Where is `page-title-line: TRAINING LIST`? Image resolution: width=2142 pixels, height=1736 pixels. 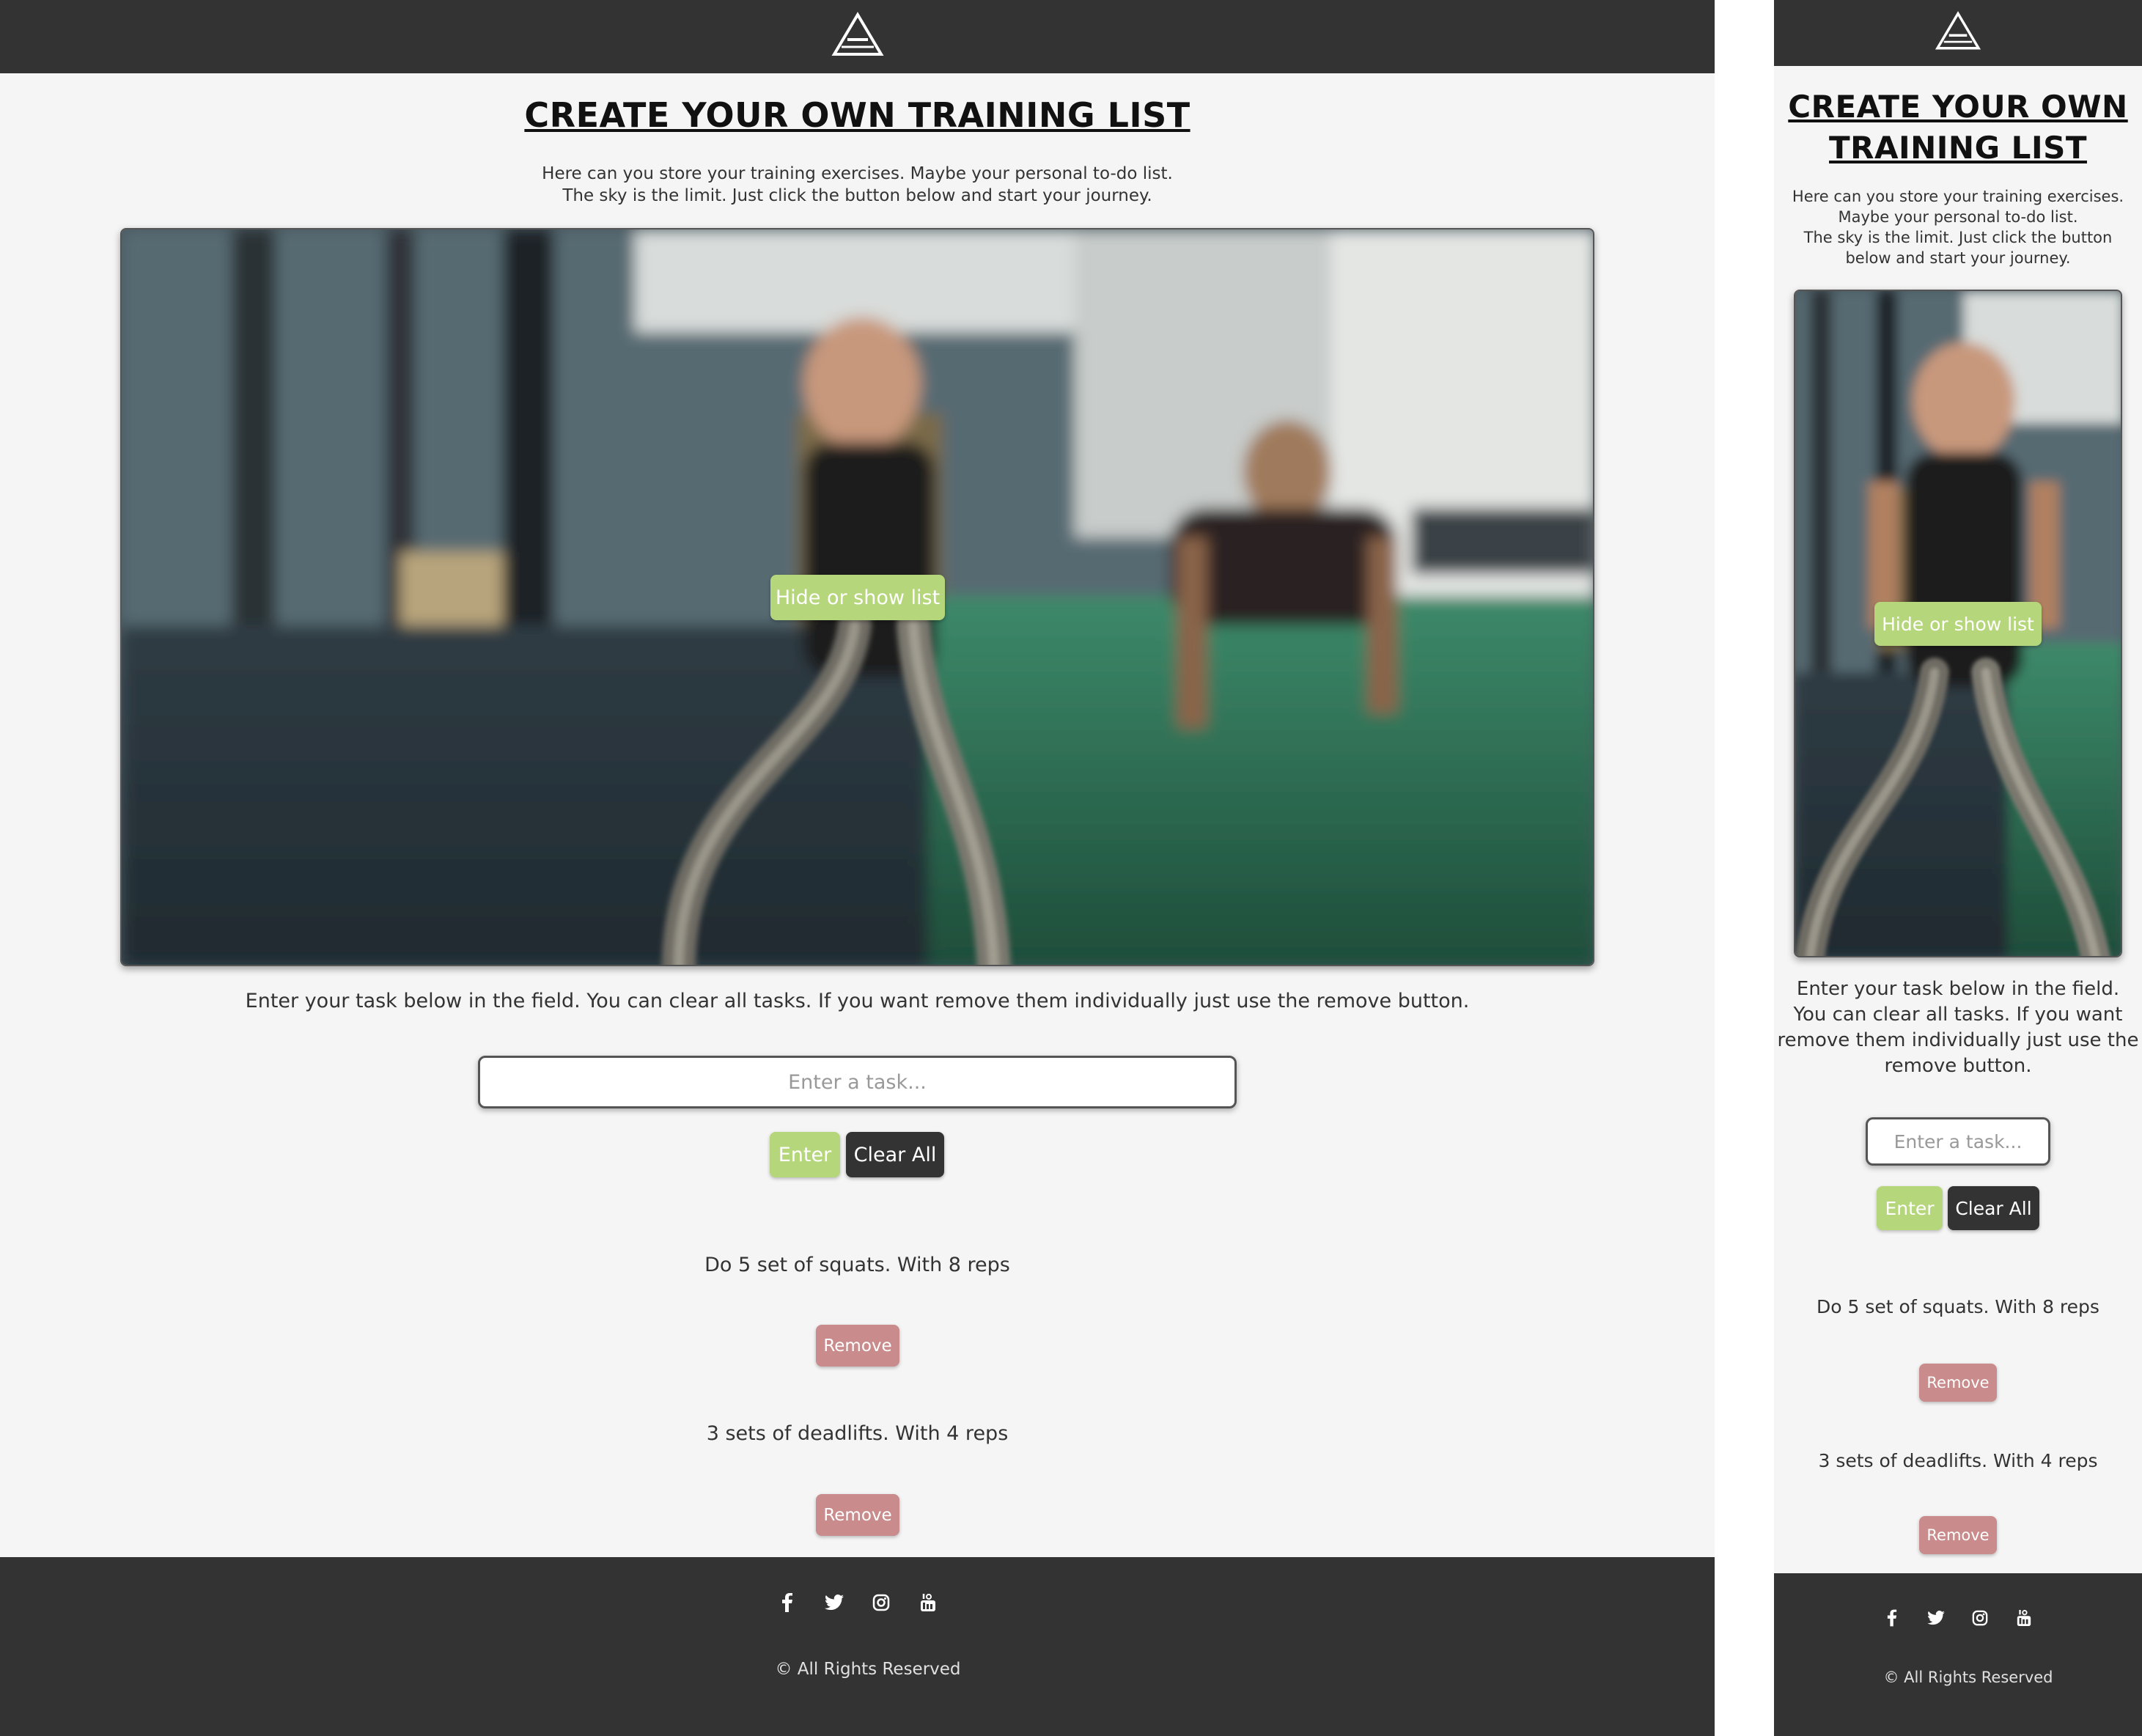
page-title-line: TRAINING LIST is located at coordinates (1958, 148).